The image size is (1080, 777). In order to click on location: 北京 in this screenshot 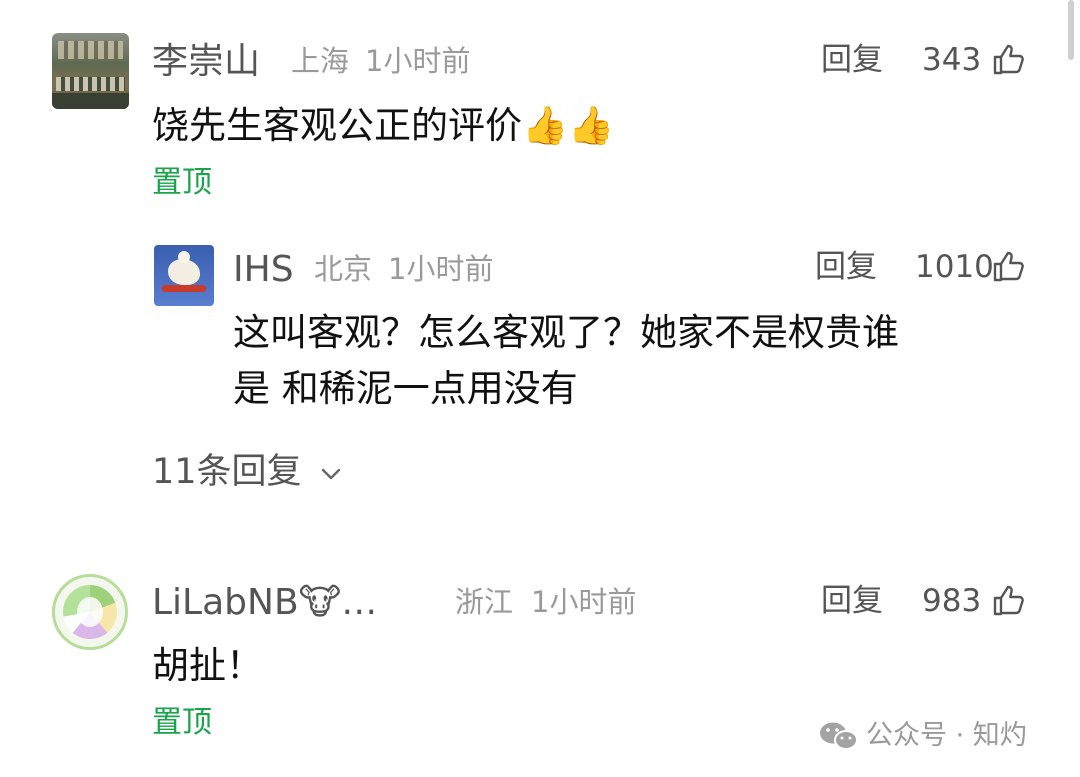, I will do `click(343, 269)`.